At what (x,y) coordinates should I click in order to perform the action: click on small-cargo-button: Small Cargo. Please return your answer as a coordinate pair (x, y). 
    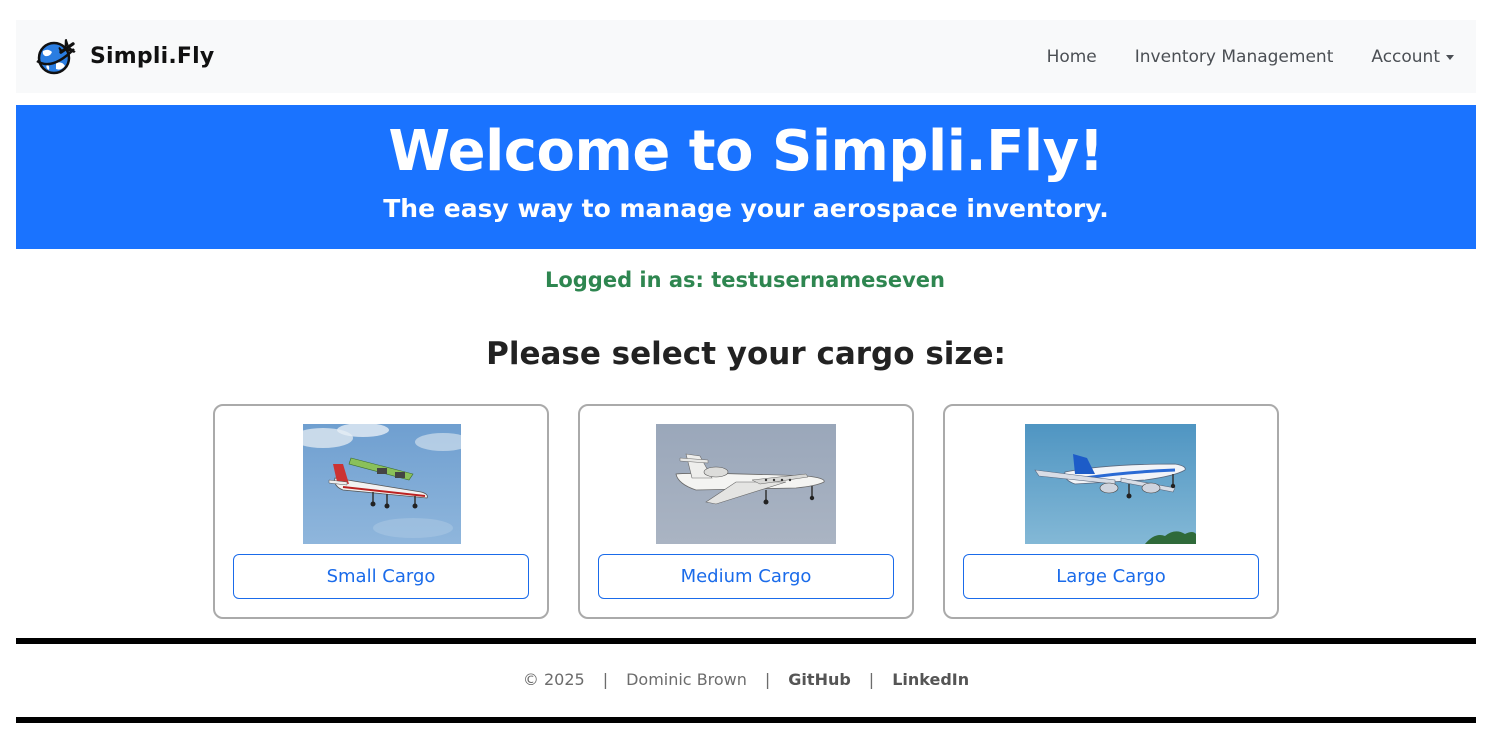
    Looking at the image, I should click on (381, 576).